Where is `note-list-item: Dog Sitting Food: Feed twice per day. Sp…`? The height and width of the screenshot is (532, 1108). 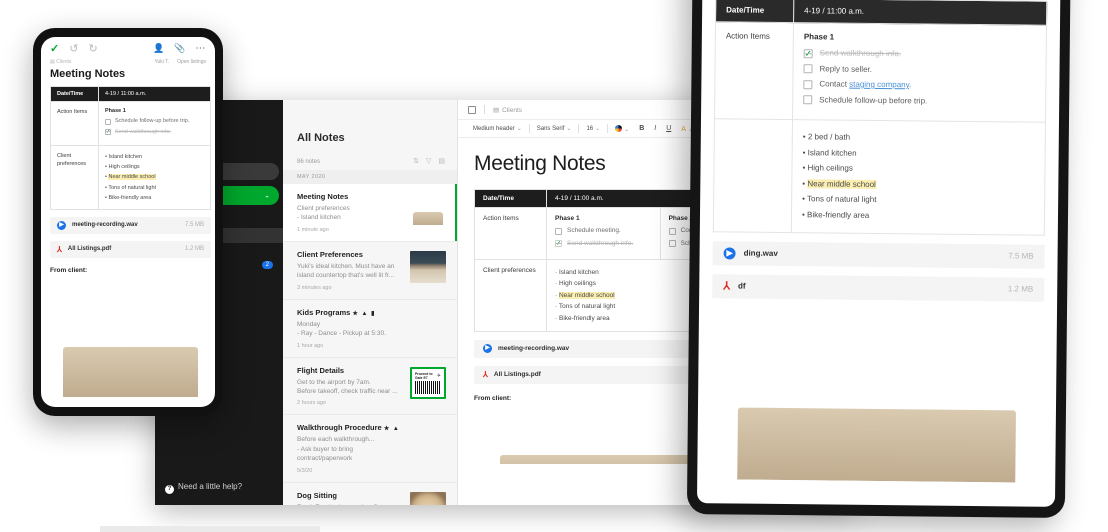
note-list-item: Dog Sitting Food: Feed twice per day. Sp… is located at coordinates (370, 494).